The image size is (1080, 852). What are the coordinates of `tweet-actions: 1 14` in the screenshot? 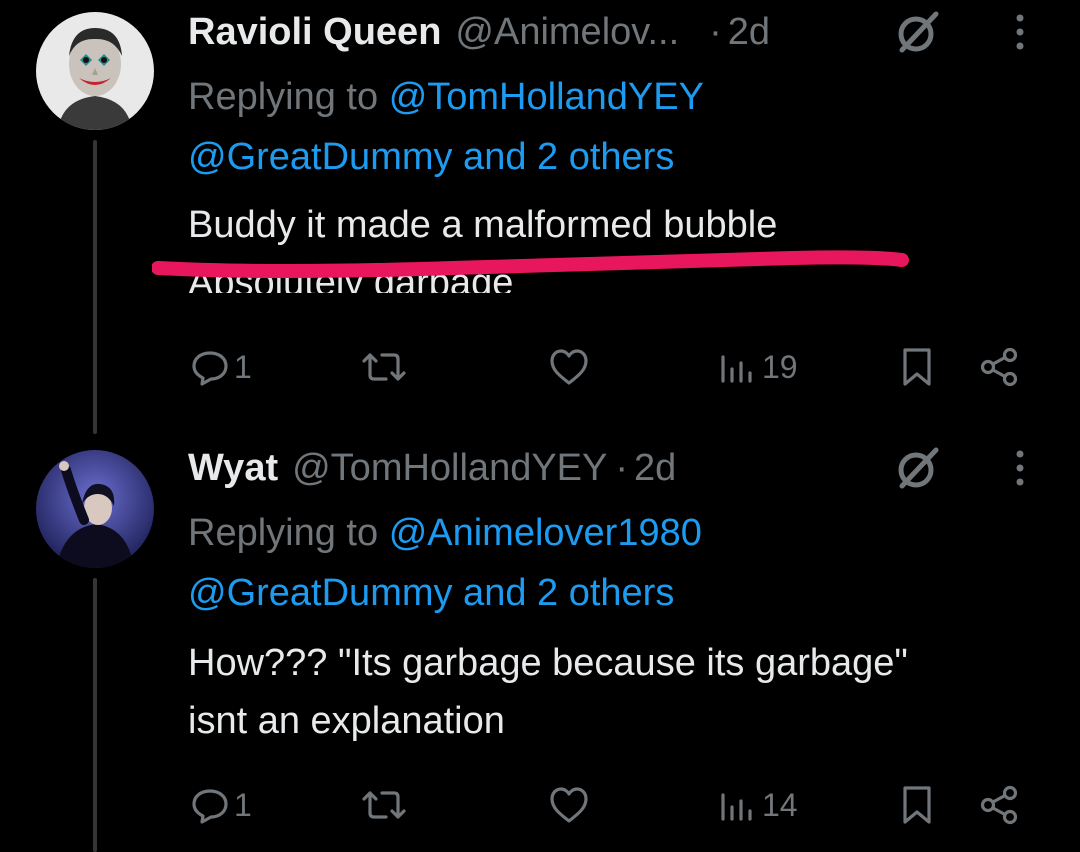 It's located at (540, 805).